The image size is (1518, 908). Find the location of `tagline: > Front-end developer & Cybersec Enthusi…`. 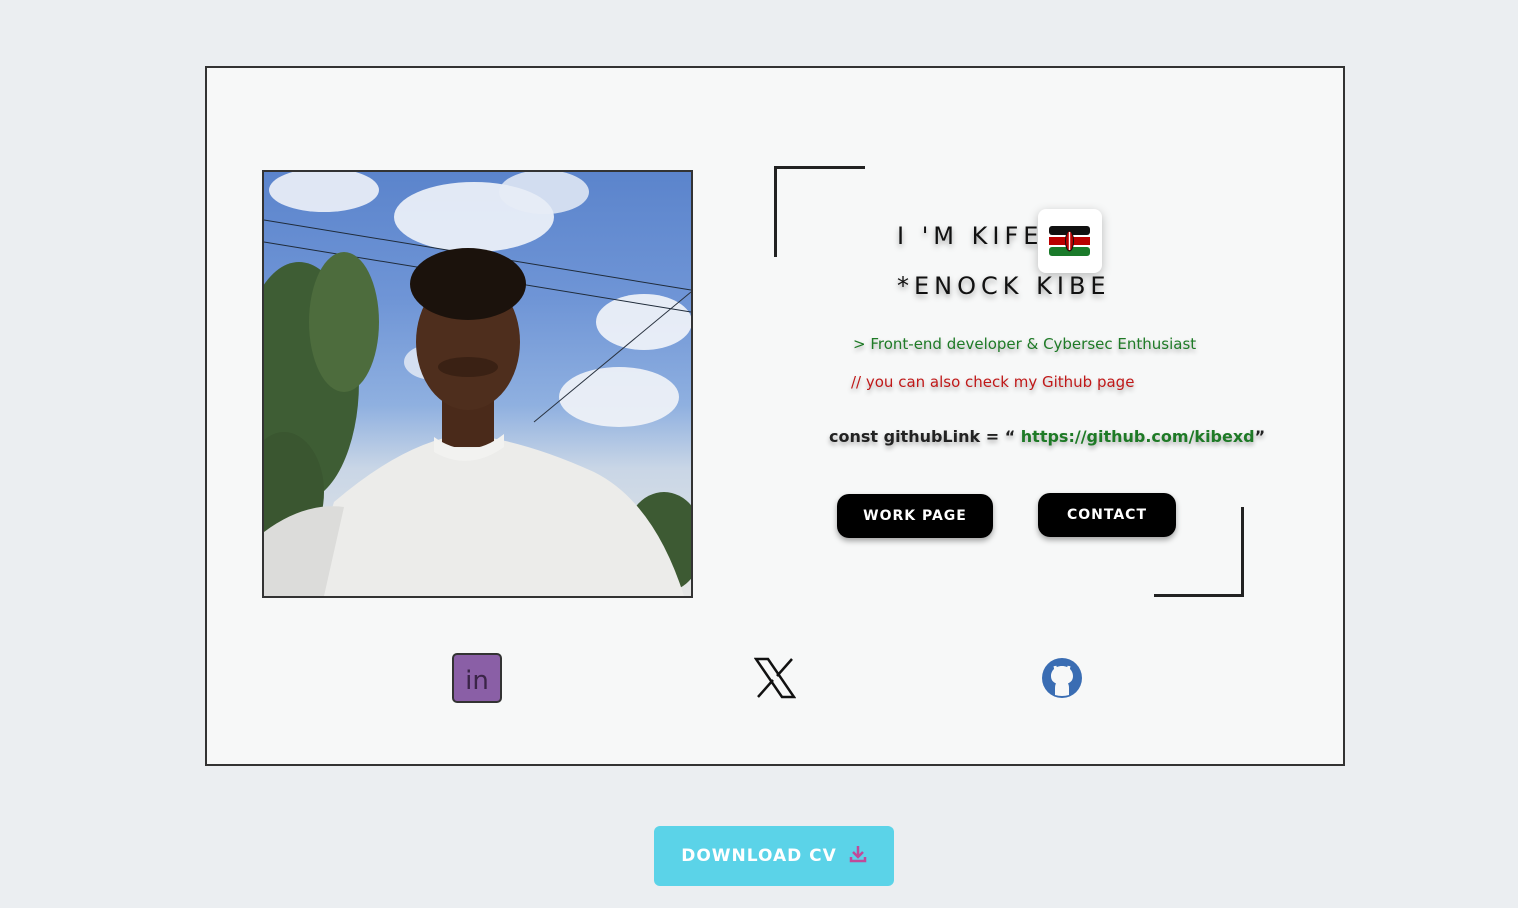

tagline: > Front-end developer & Cybersec Enthusi… is located at coordinates (1025, 344).